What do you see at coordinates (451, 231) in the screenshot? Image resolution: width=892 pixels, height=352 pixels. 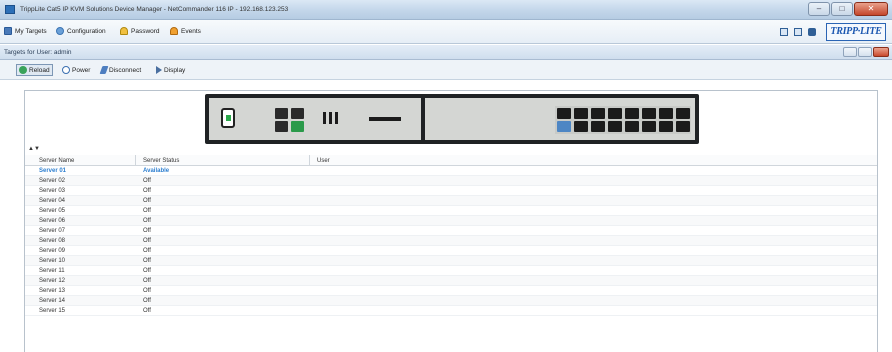 I see `table-row: Server 07 Off` at bounding box center [451, 231].